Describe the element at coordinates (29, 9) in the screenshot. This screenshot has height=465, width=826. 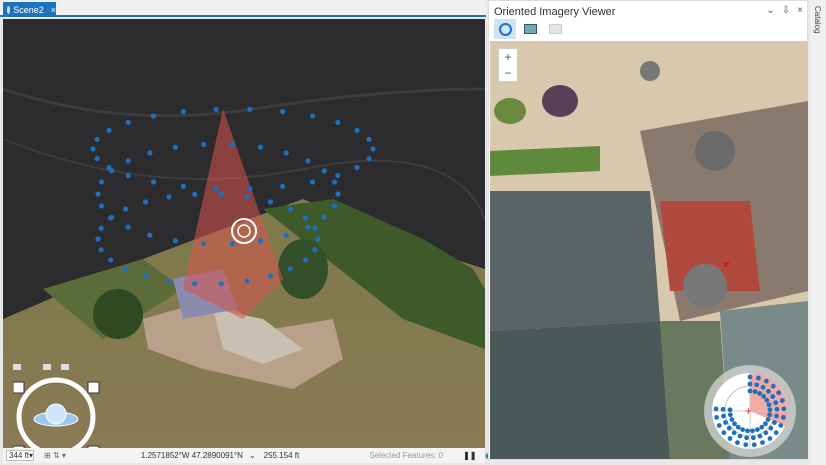
I see `tab-scene2: Scene2 ×` at that location.